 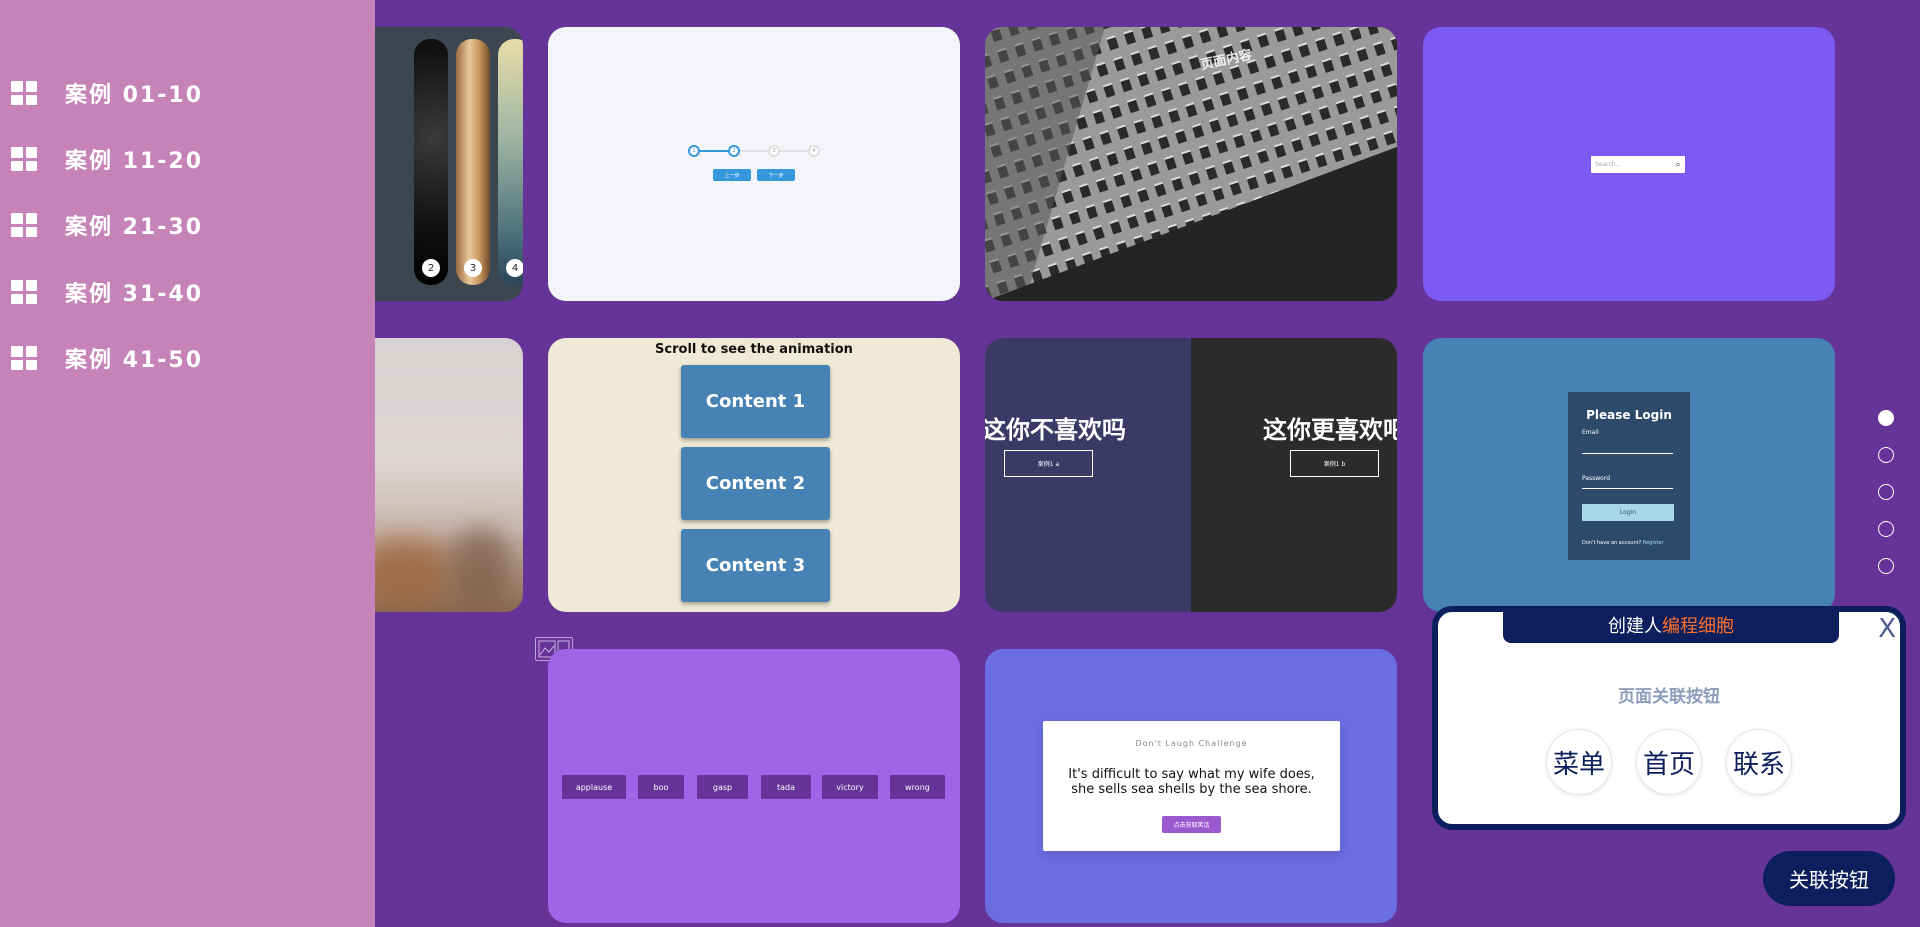 I want to click on scroll-title: Scroll to see the animation, so click(x=754, y=349).